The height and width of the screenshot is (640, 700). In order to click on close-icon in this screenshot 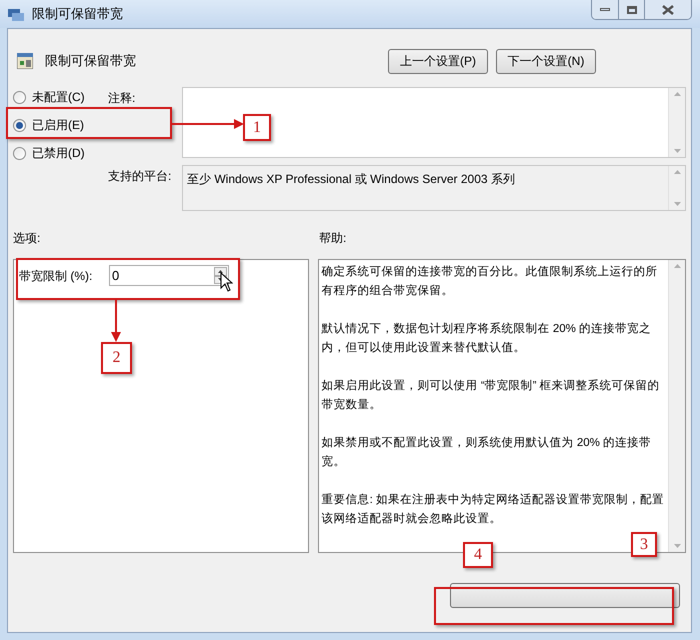, I will do `click(668, 9)`.